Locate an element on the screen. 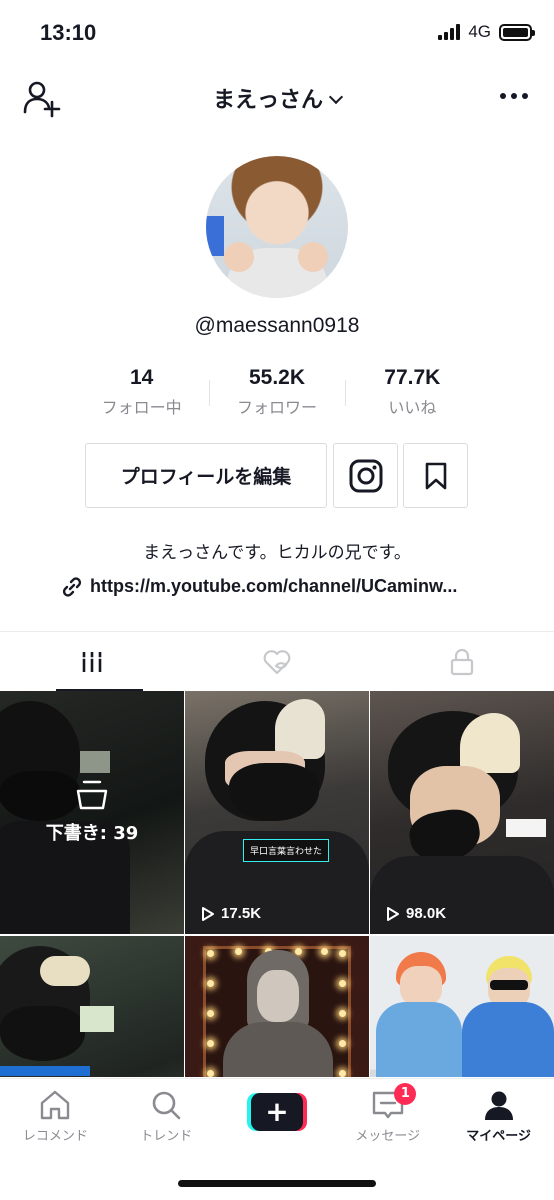 The height and width of the screenshot is (1200, 554). followers-count: 55.2K is located at coordinates (277, 377).